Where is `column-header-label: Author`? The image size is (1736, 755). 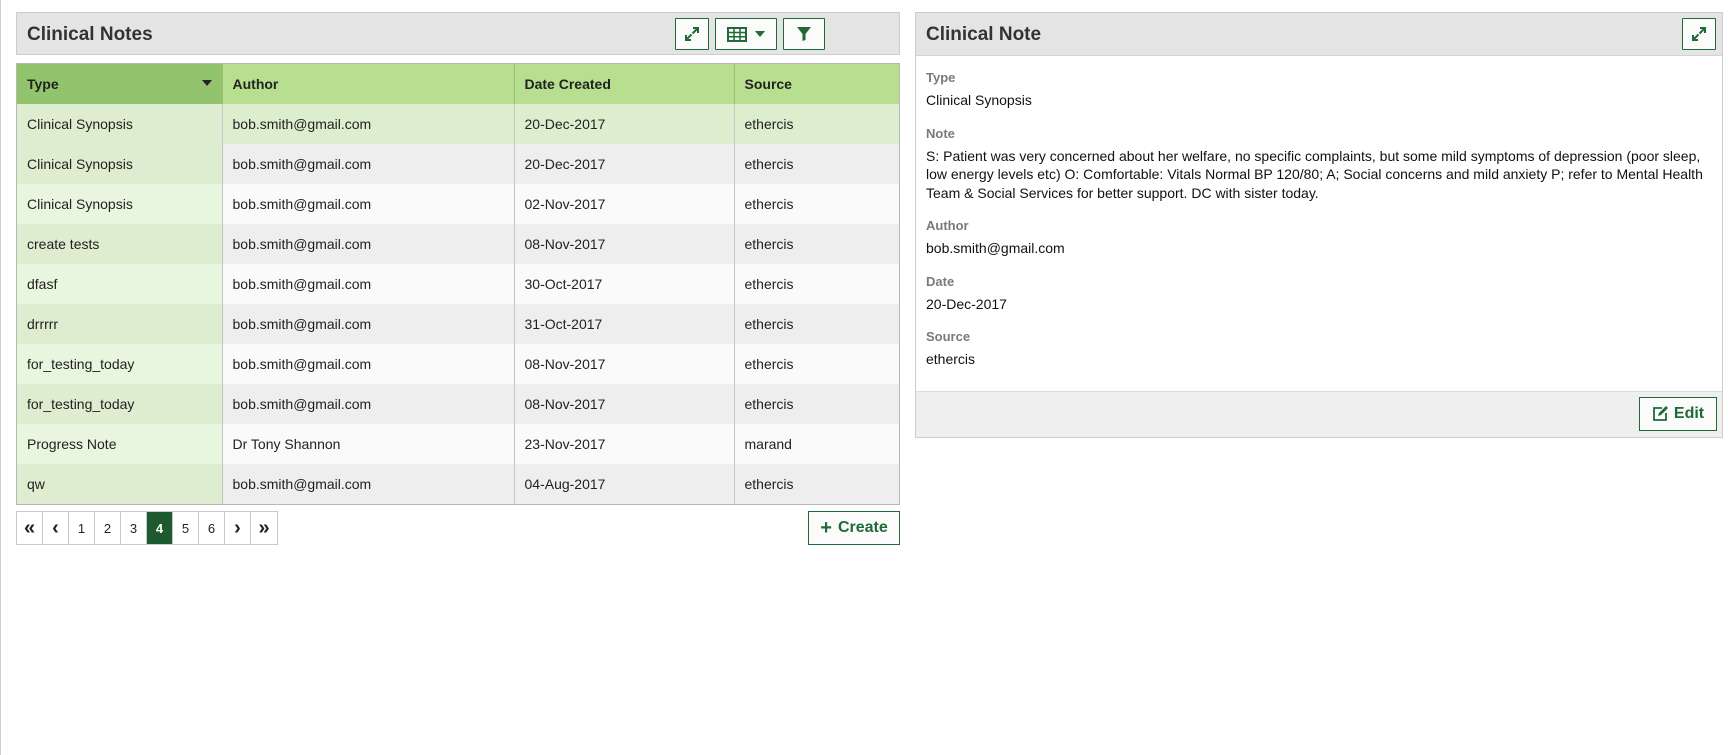 column-header-label: Author is located at coordinates (255, 84).